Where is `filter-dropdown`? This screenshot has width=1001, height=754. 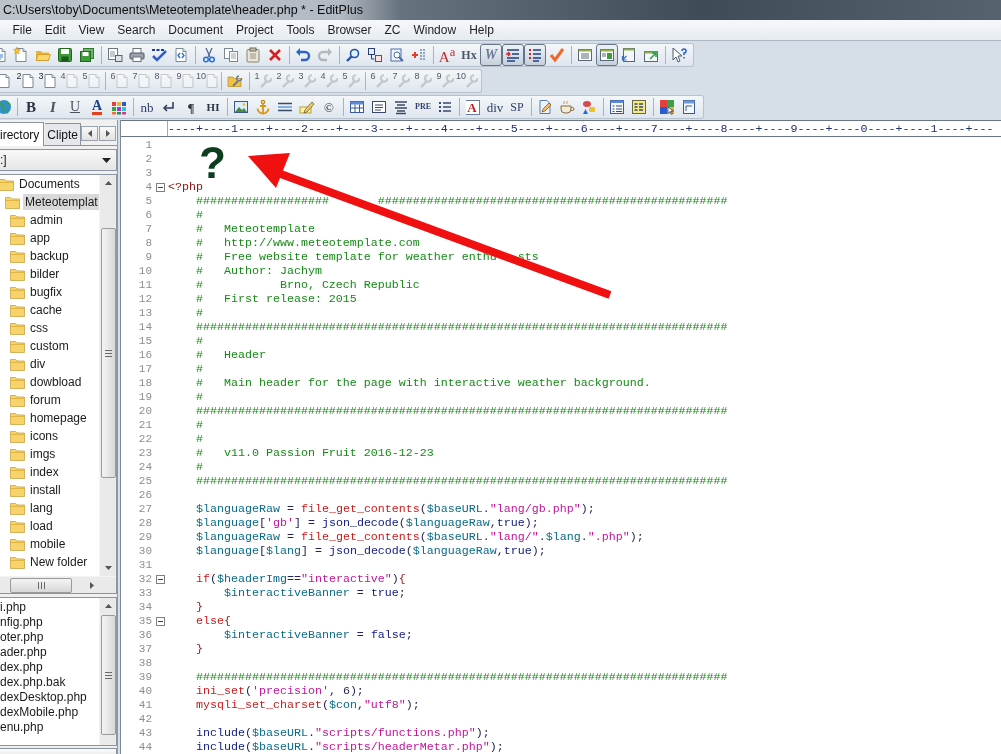 filter-dropdown is located at coordinates (58, 751).